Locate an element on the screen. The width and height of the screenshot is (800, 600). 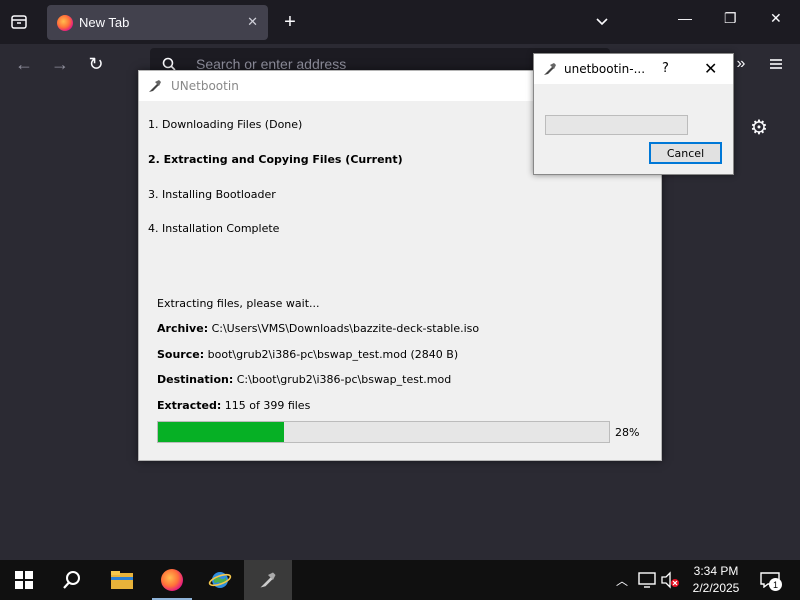
progress-bar is located at coordinates (383, 432).